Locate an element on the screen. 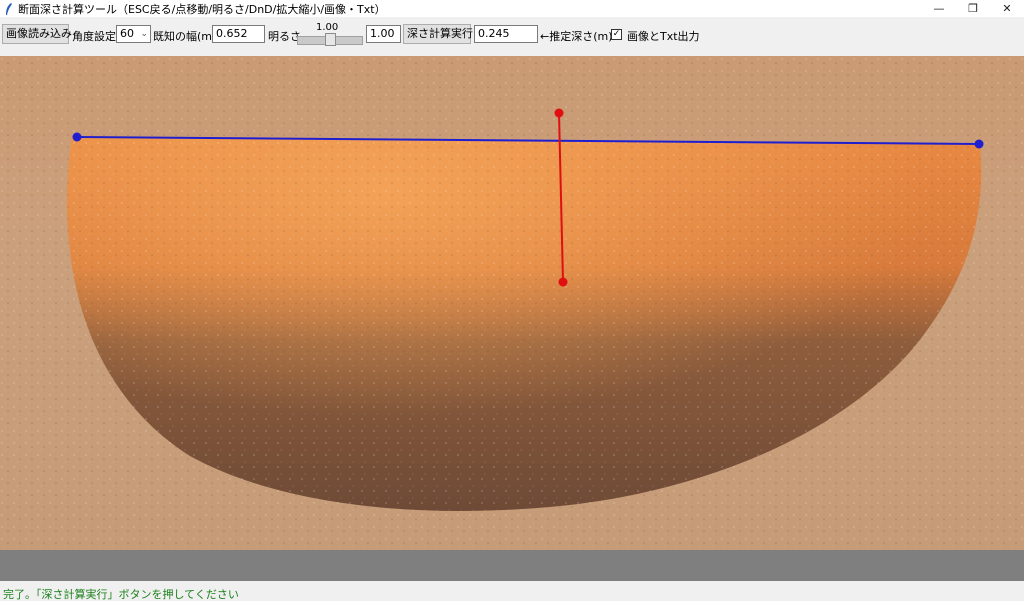 The width and height of the screenshot is (1024, 601). angle-select: 60 ⌄ is located at coordinates (133, 34).